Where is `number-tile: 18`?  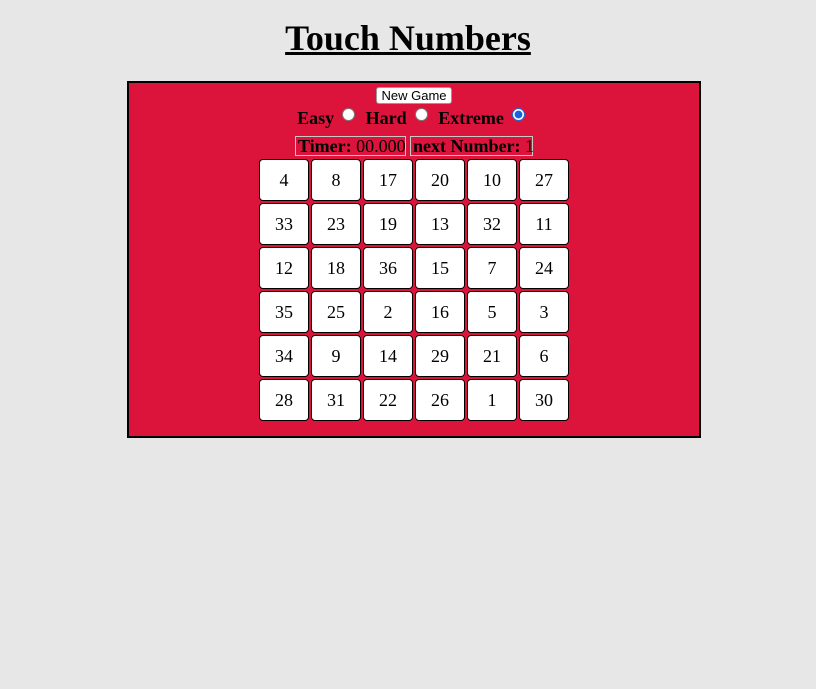 number-tile: 18 is located at coordinates (336, 268).